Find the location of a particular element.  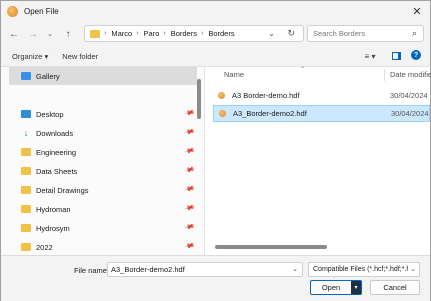

sort-caret-icon: ⌃ is located at coordinates (303, 70).